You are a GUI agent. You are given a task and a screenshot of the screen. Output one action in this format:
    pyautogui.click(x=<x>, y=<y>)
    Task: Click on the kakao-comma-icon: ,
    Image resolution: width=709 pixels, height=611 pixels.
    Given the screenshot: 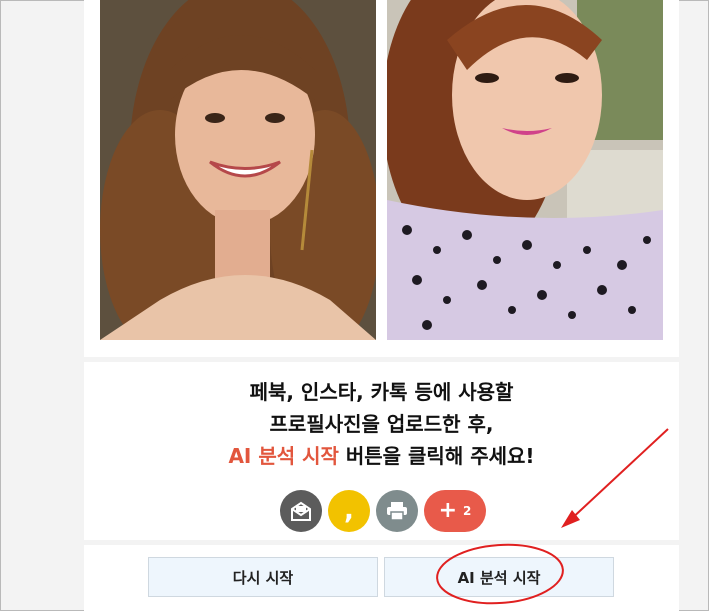 What is the action you would take?
    pyautogui.click(x=349, y=511)
    